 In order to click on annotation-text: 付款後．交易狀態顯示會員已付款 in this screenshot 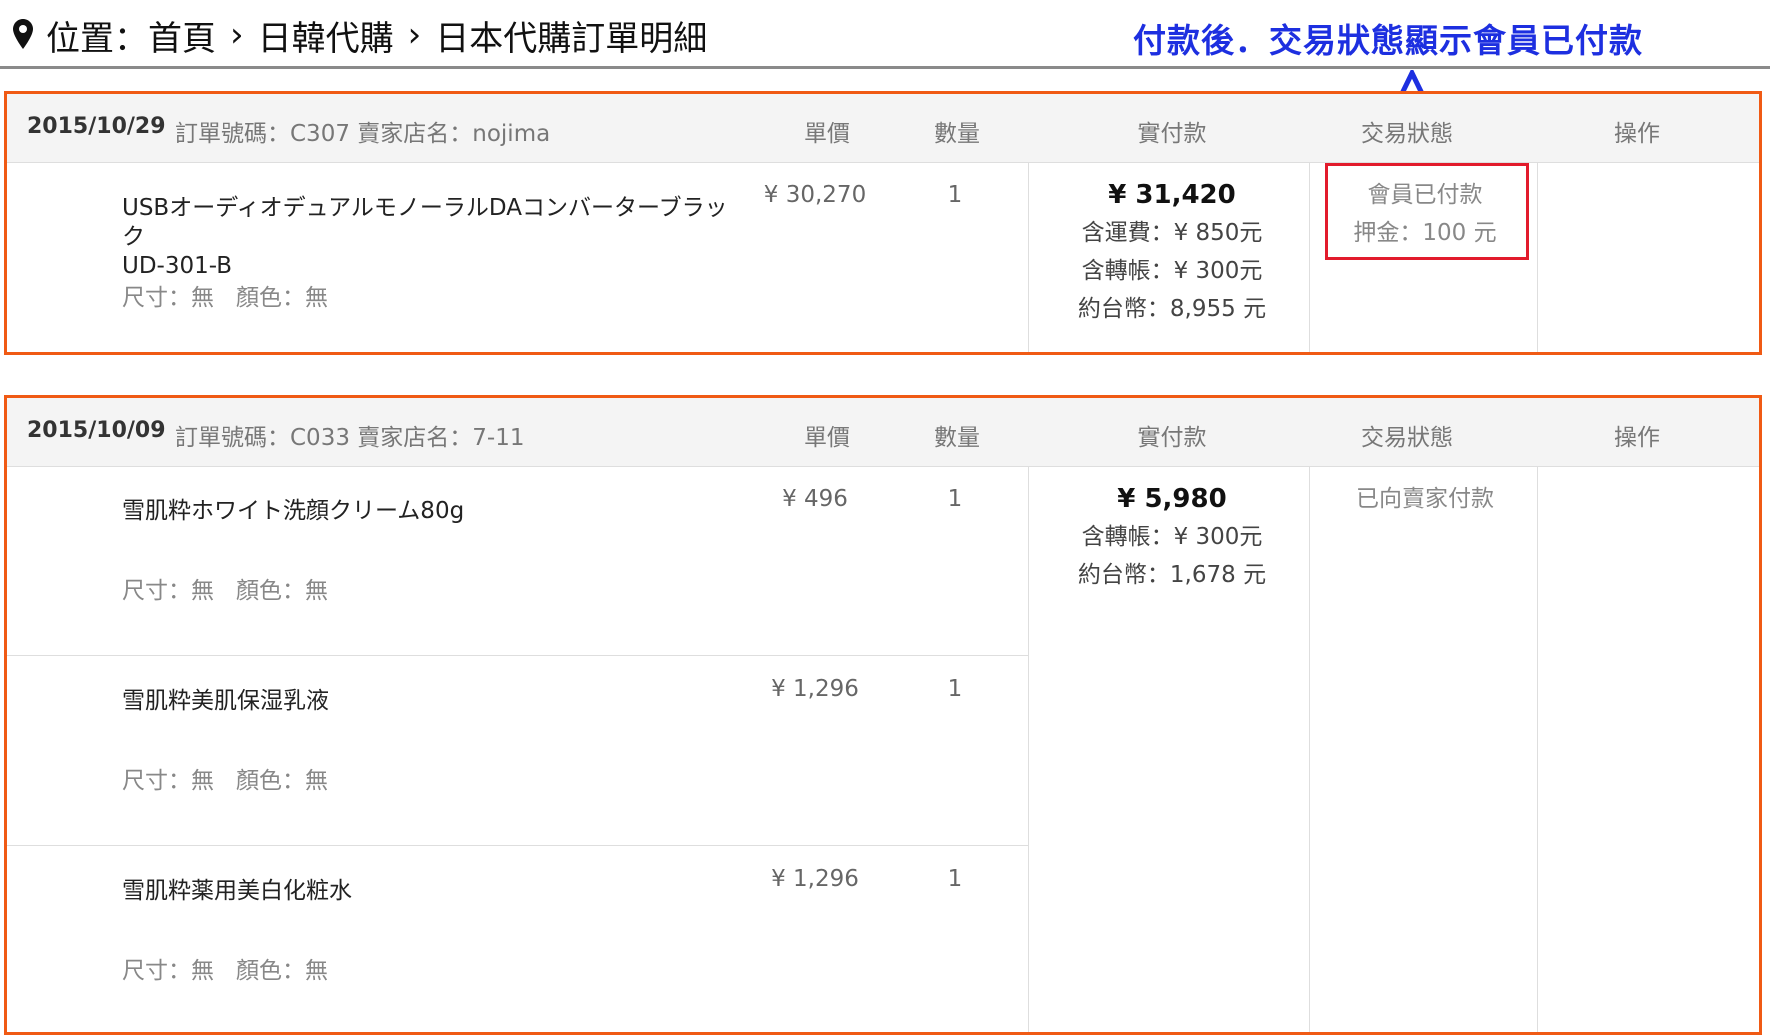, I will do `click(1388, 40)`.